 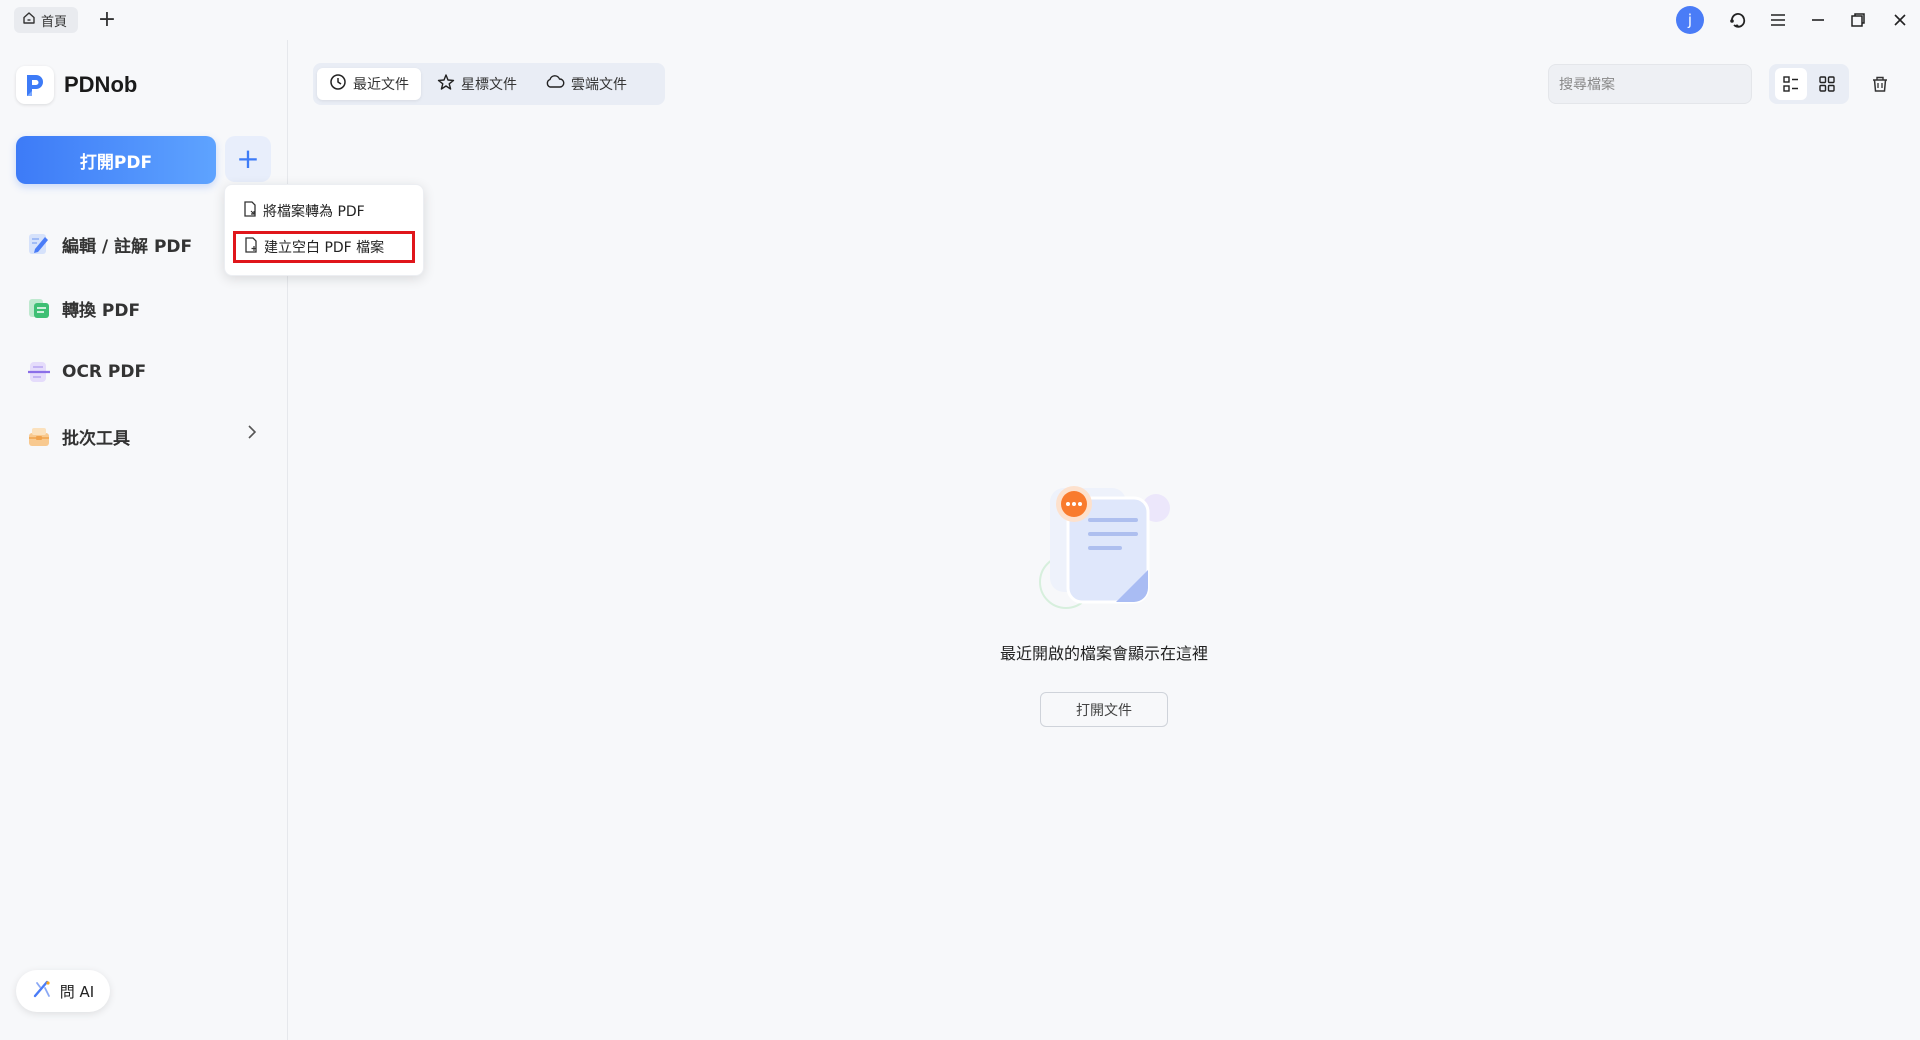 I want to click on tab-cloud: 雲端文件, so click(x=586, y=84).